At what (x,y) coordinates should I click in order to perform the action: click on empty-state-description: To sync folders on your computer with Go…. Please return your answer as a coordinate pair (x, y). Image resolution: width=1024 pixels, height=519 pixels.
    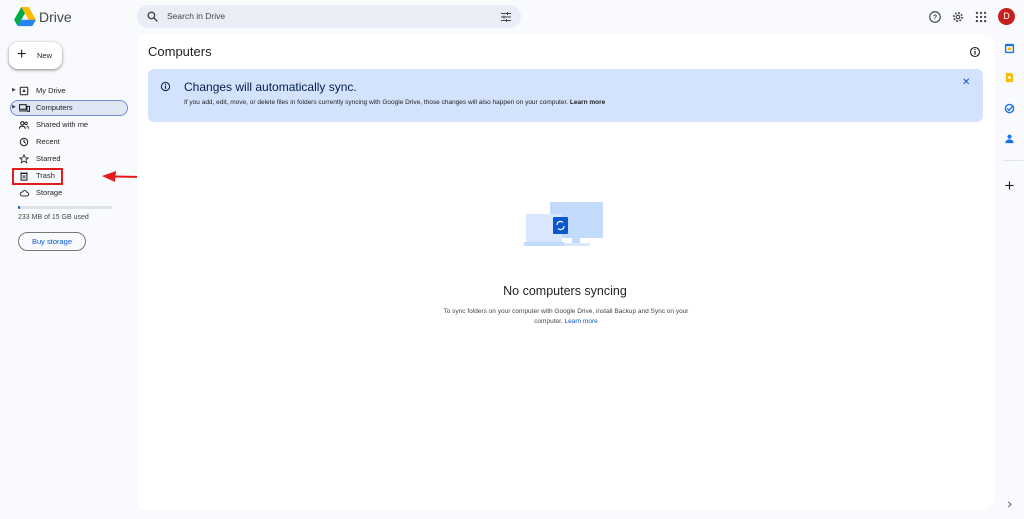
    Looking at the image, I should click on (566, 317).